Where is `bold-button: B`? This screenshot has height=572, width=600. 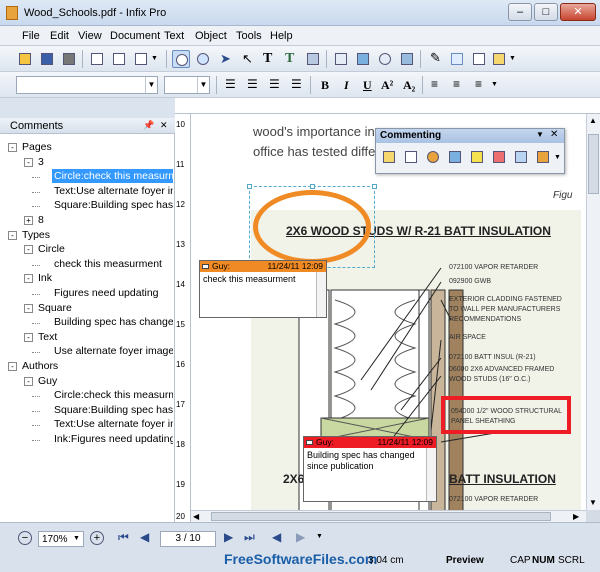 bold-button: B is located at coordinates (325, 85).